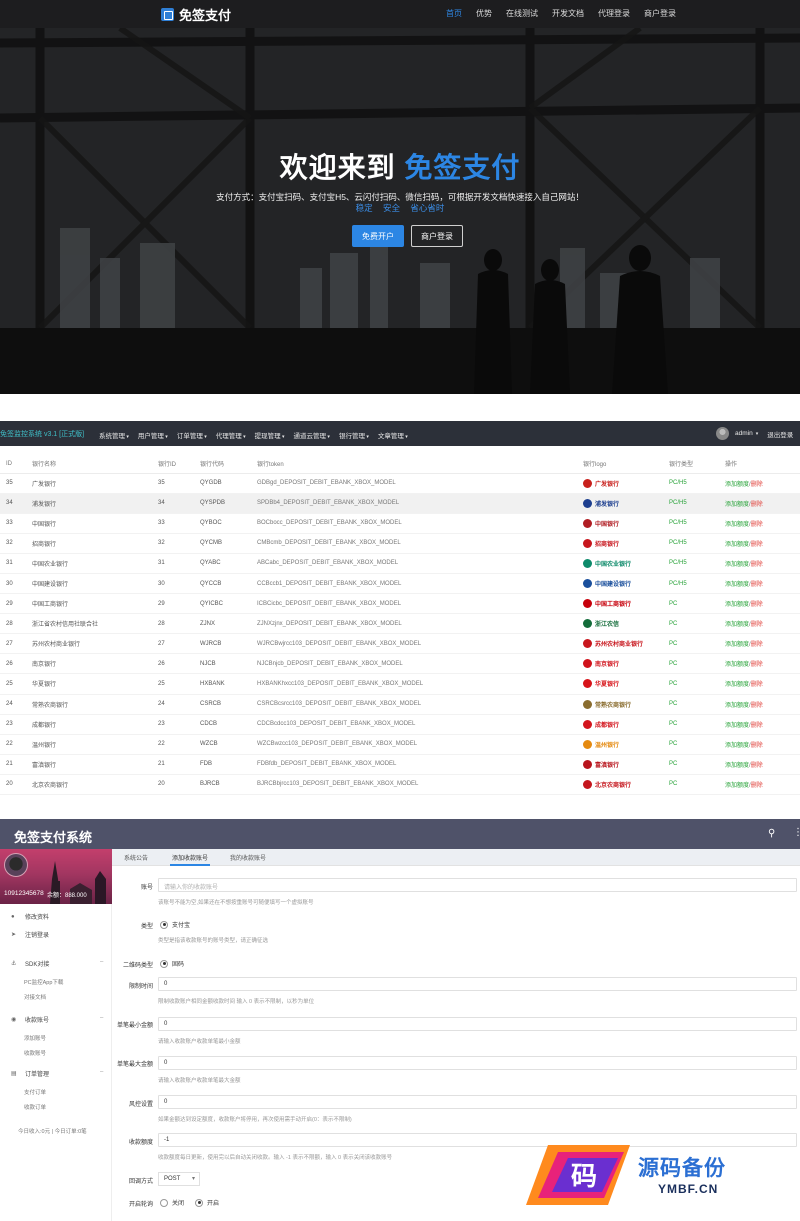  I want to click on sidebar-subitem-collect-orders: 收款订单, so click(35, 1107).